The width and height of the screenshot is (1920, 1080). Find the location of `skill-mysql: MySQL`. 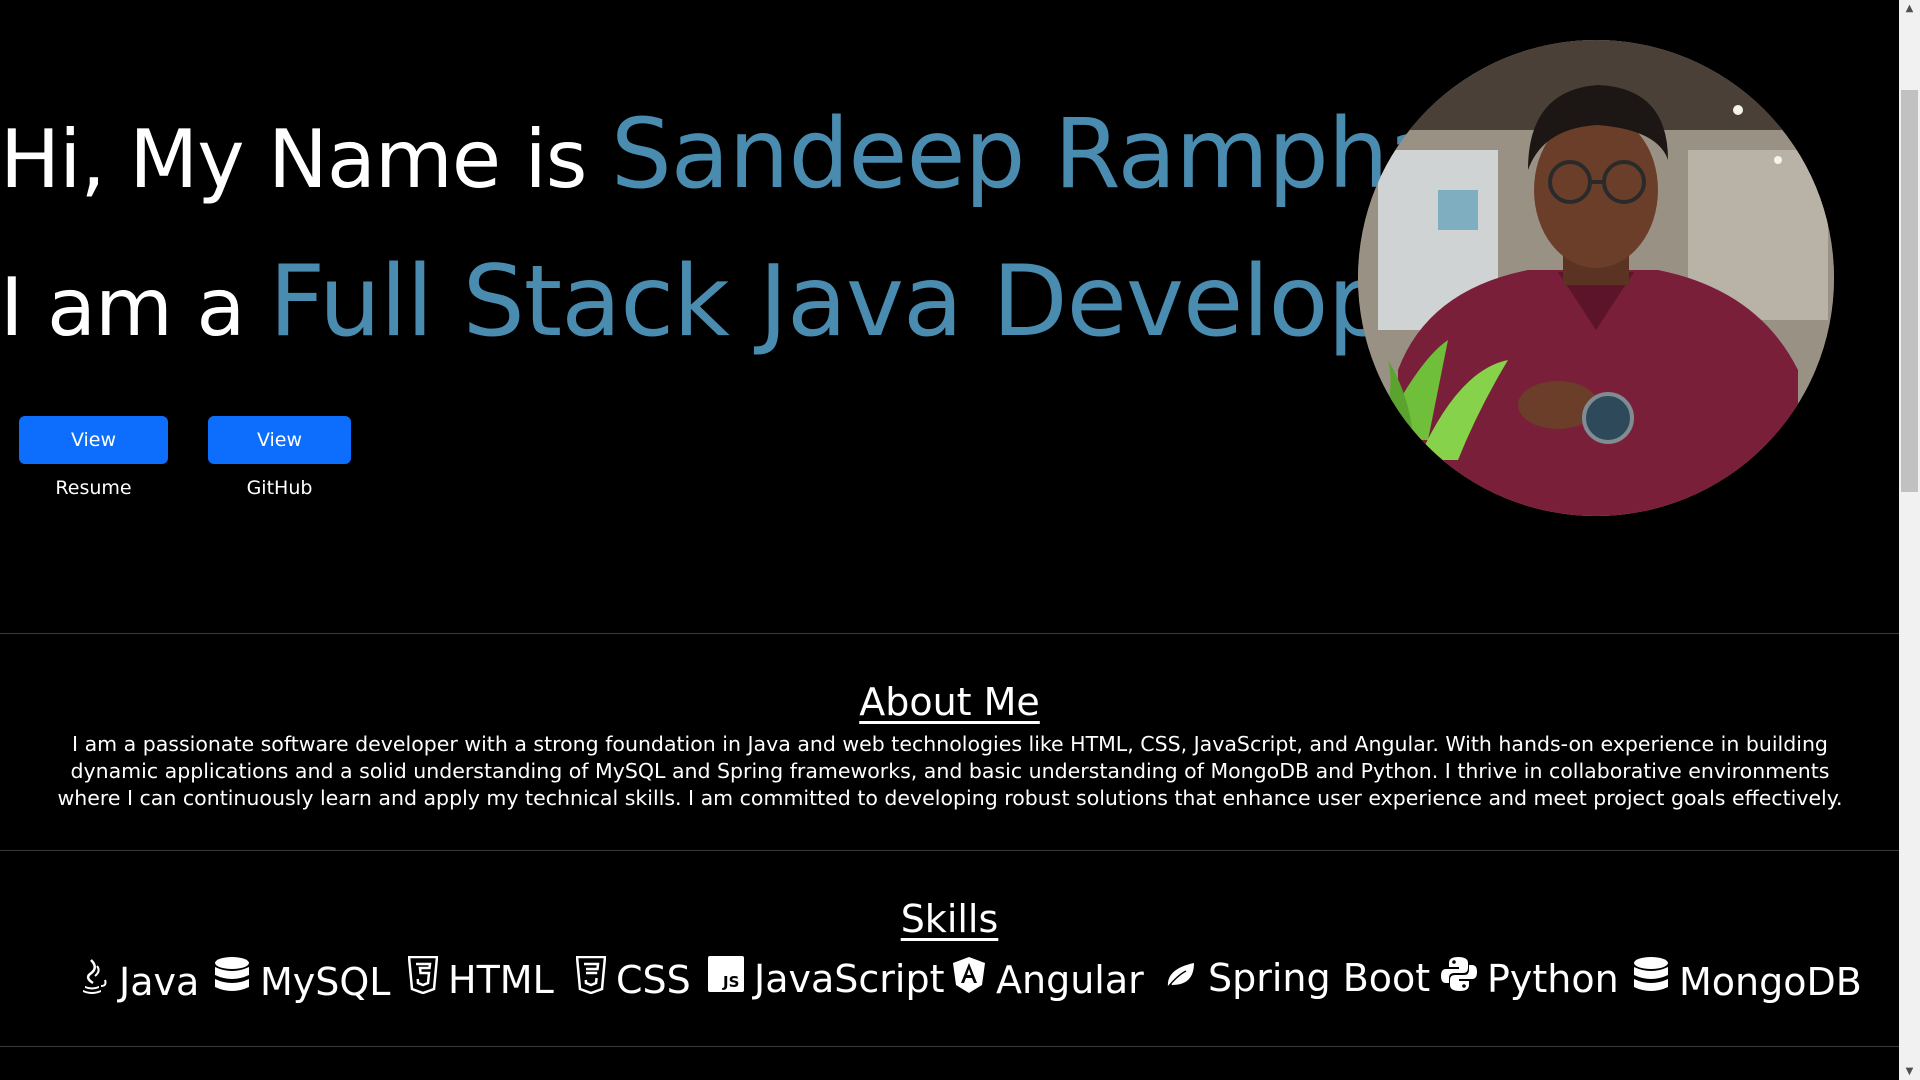

skill-mysql: MySQL is located at coordinates (302, 981).